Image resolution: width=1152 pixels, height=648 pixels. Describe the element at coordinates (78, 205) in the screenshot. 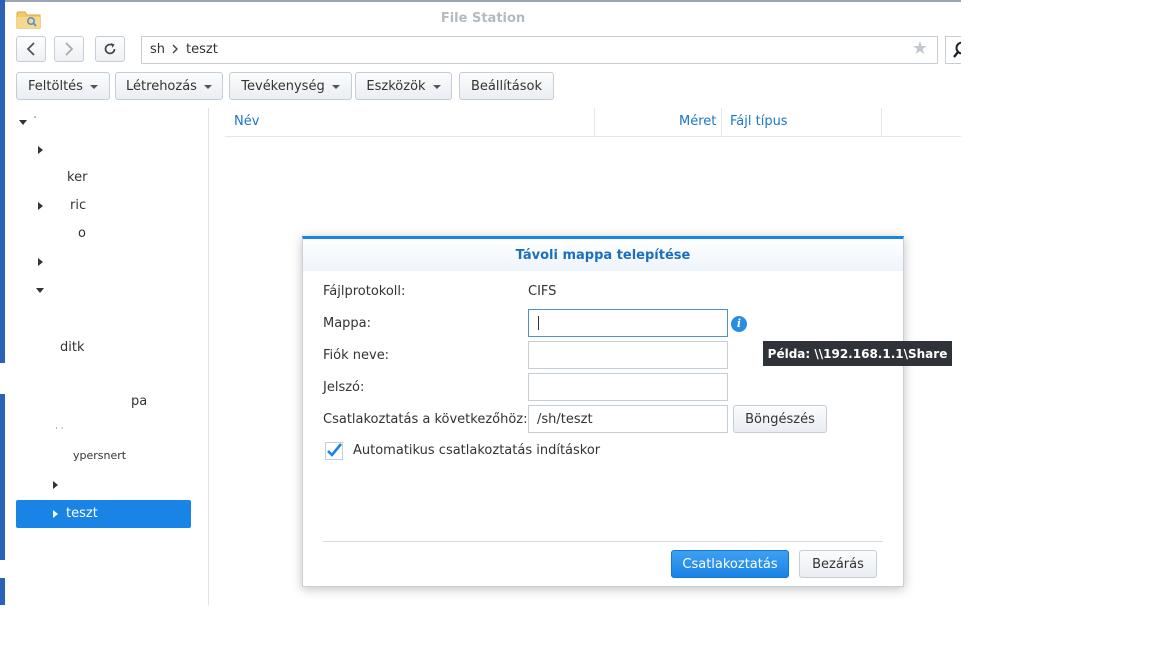

I see `tree-item-label: ric` at that location.